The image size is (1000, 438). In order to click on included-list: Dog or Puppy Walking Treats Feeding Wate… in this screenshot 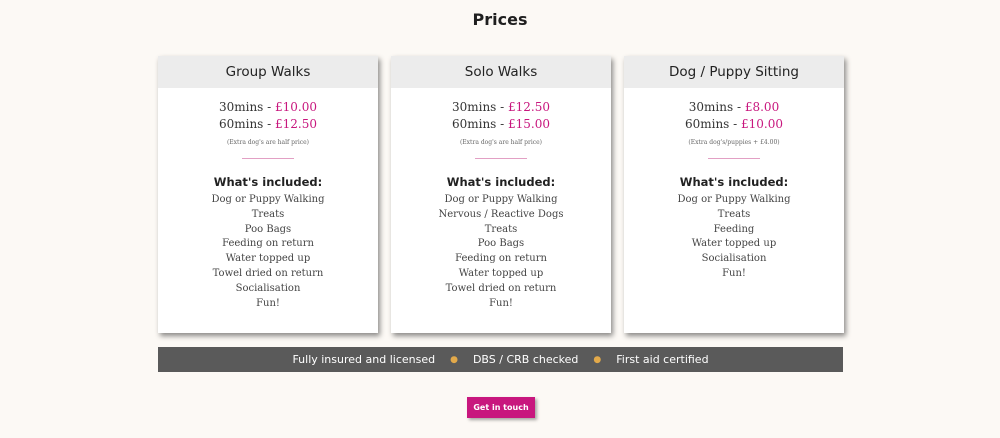, I will do `click(734, 237)`.